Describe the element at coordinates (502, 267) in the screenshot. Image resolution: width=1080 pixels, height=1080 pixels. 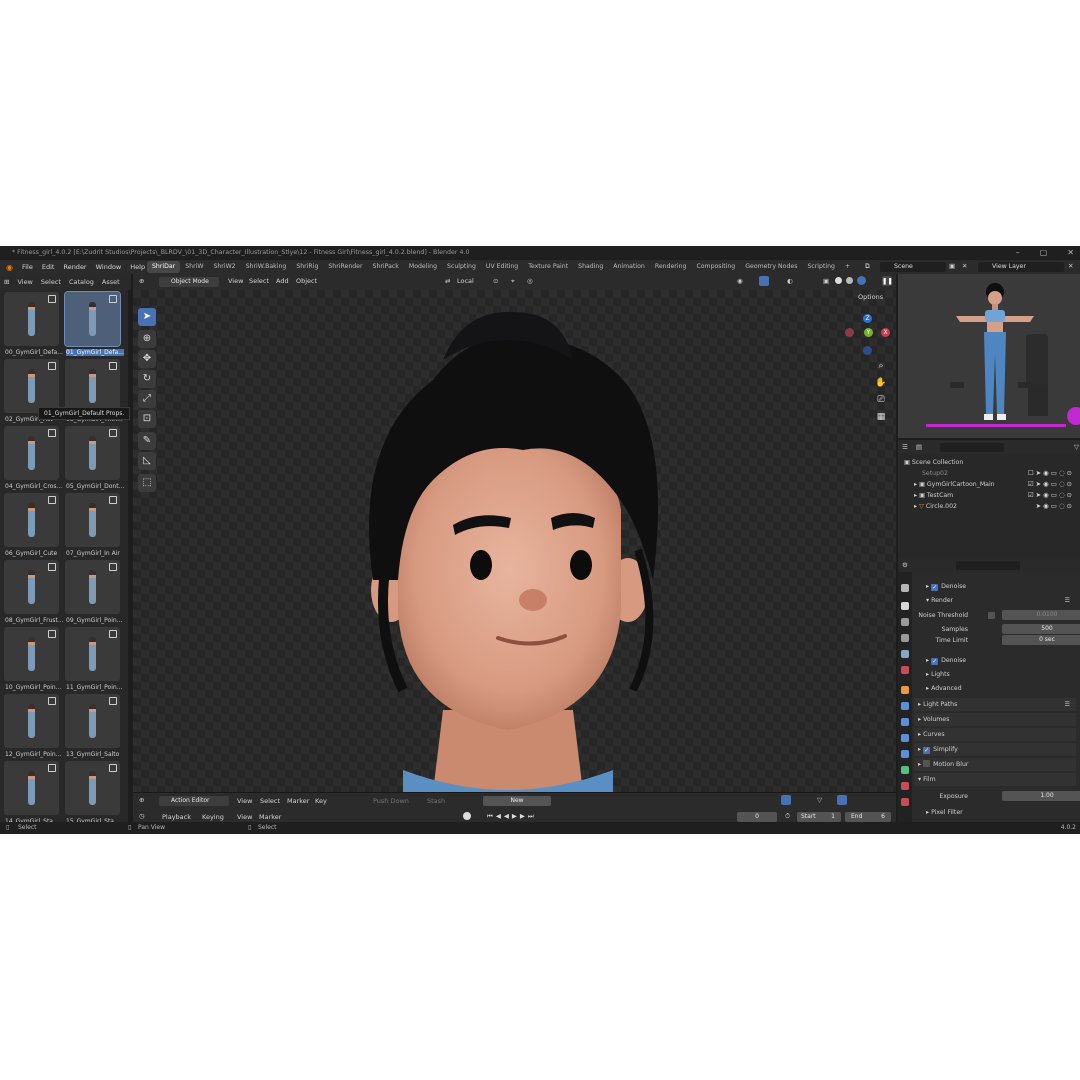
I see `tab-uv-editing: UV Editing` at that location.